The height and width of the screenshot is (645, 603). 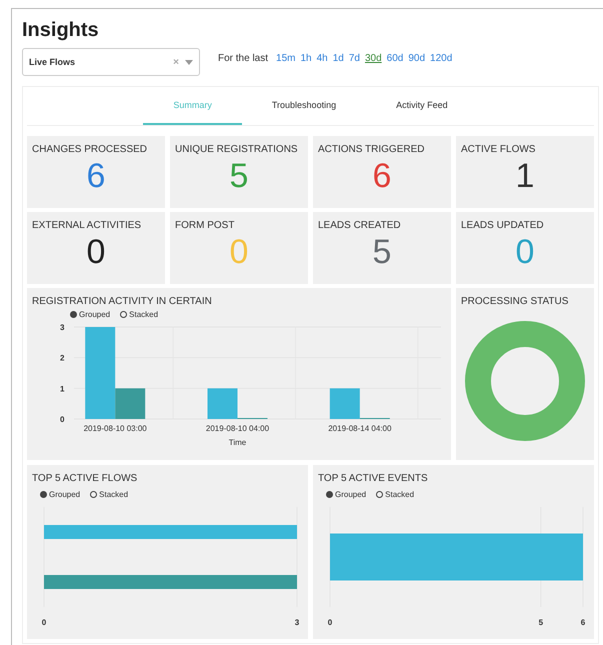 I want to click on stat-label: EXTERNAL ACTIVITIES, so click(x=87, y=225).